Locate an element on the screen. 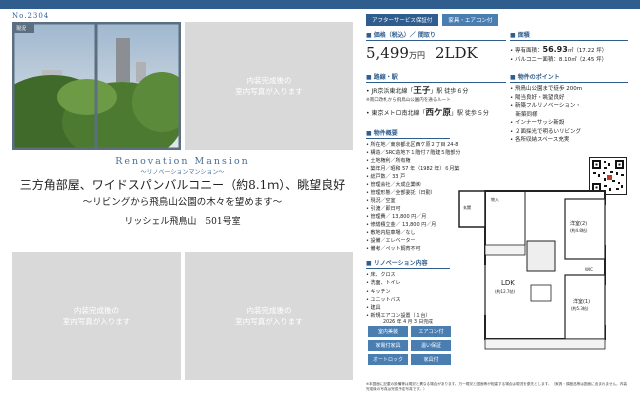 Image resolution: width=640 pixels, height=419 pixels. entrance-label: 玄関 is located at coordinates (467, 207).